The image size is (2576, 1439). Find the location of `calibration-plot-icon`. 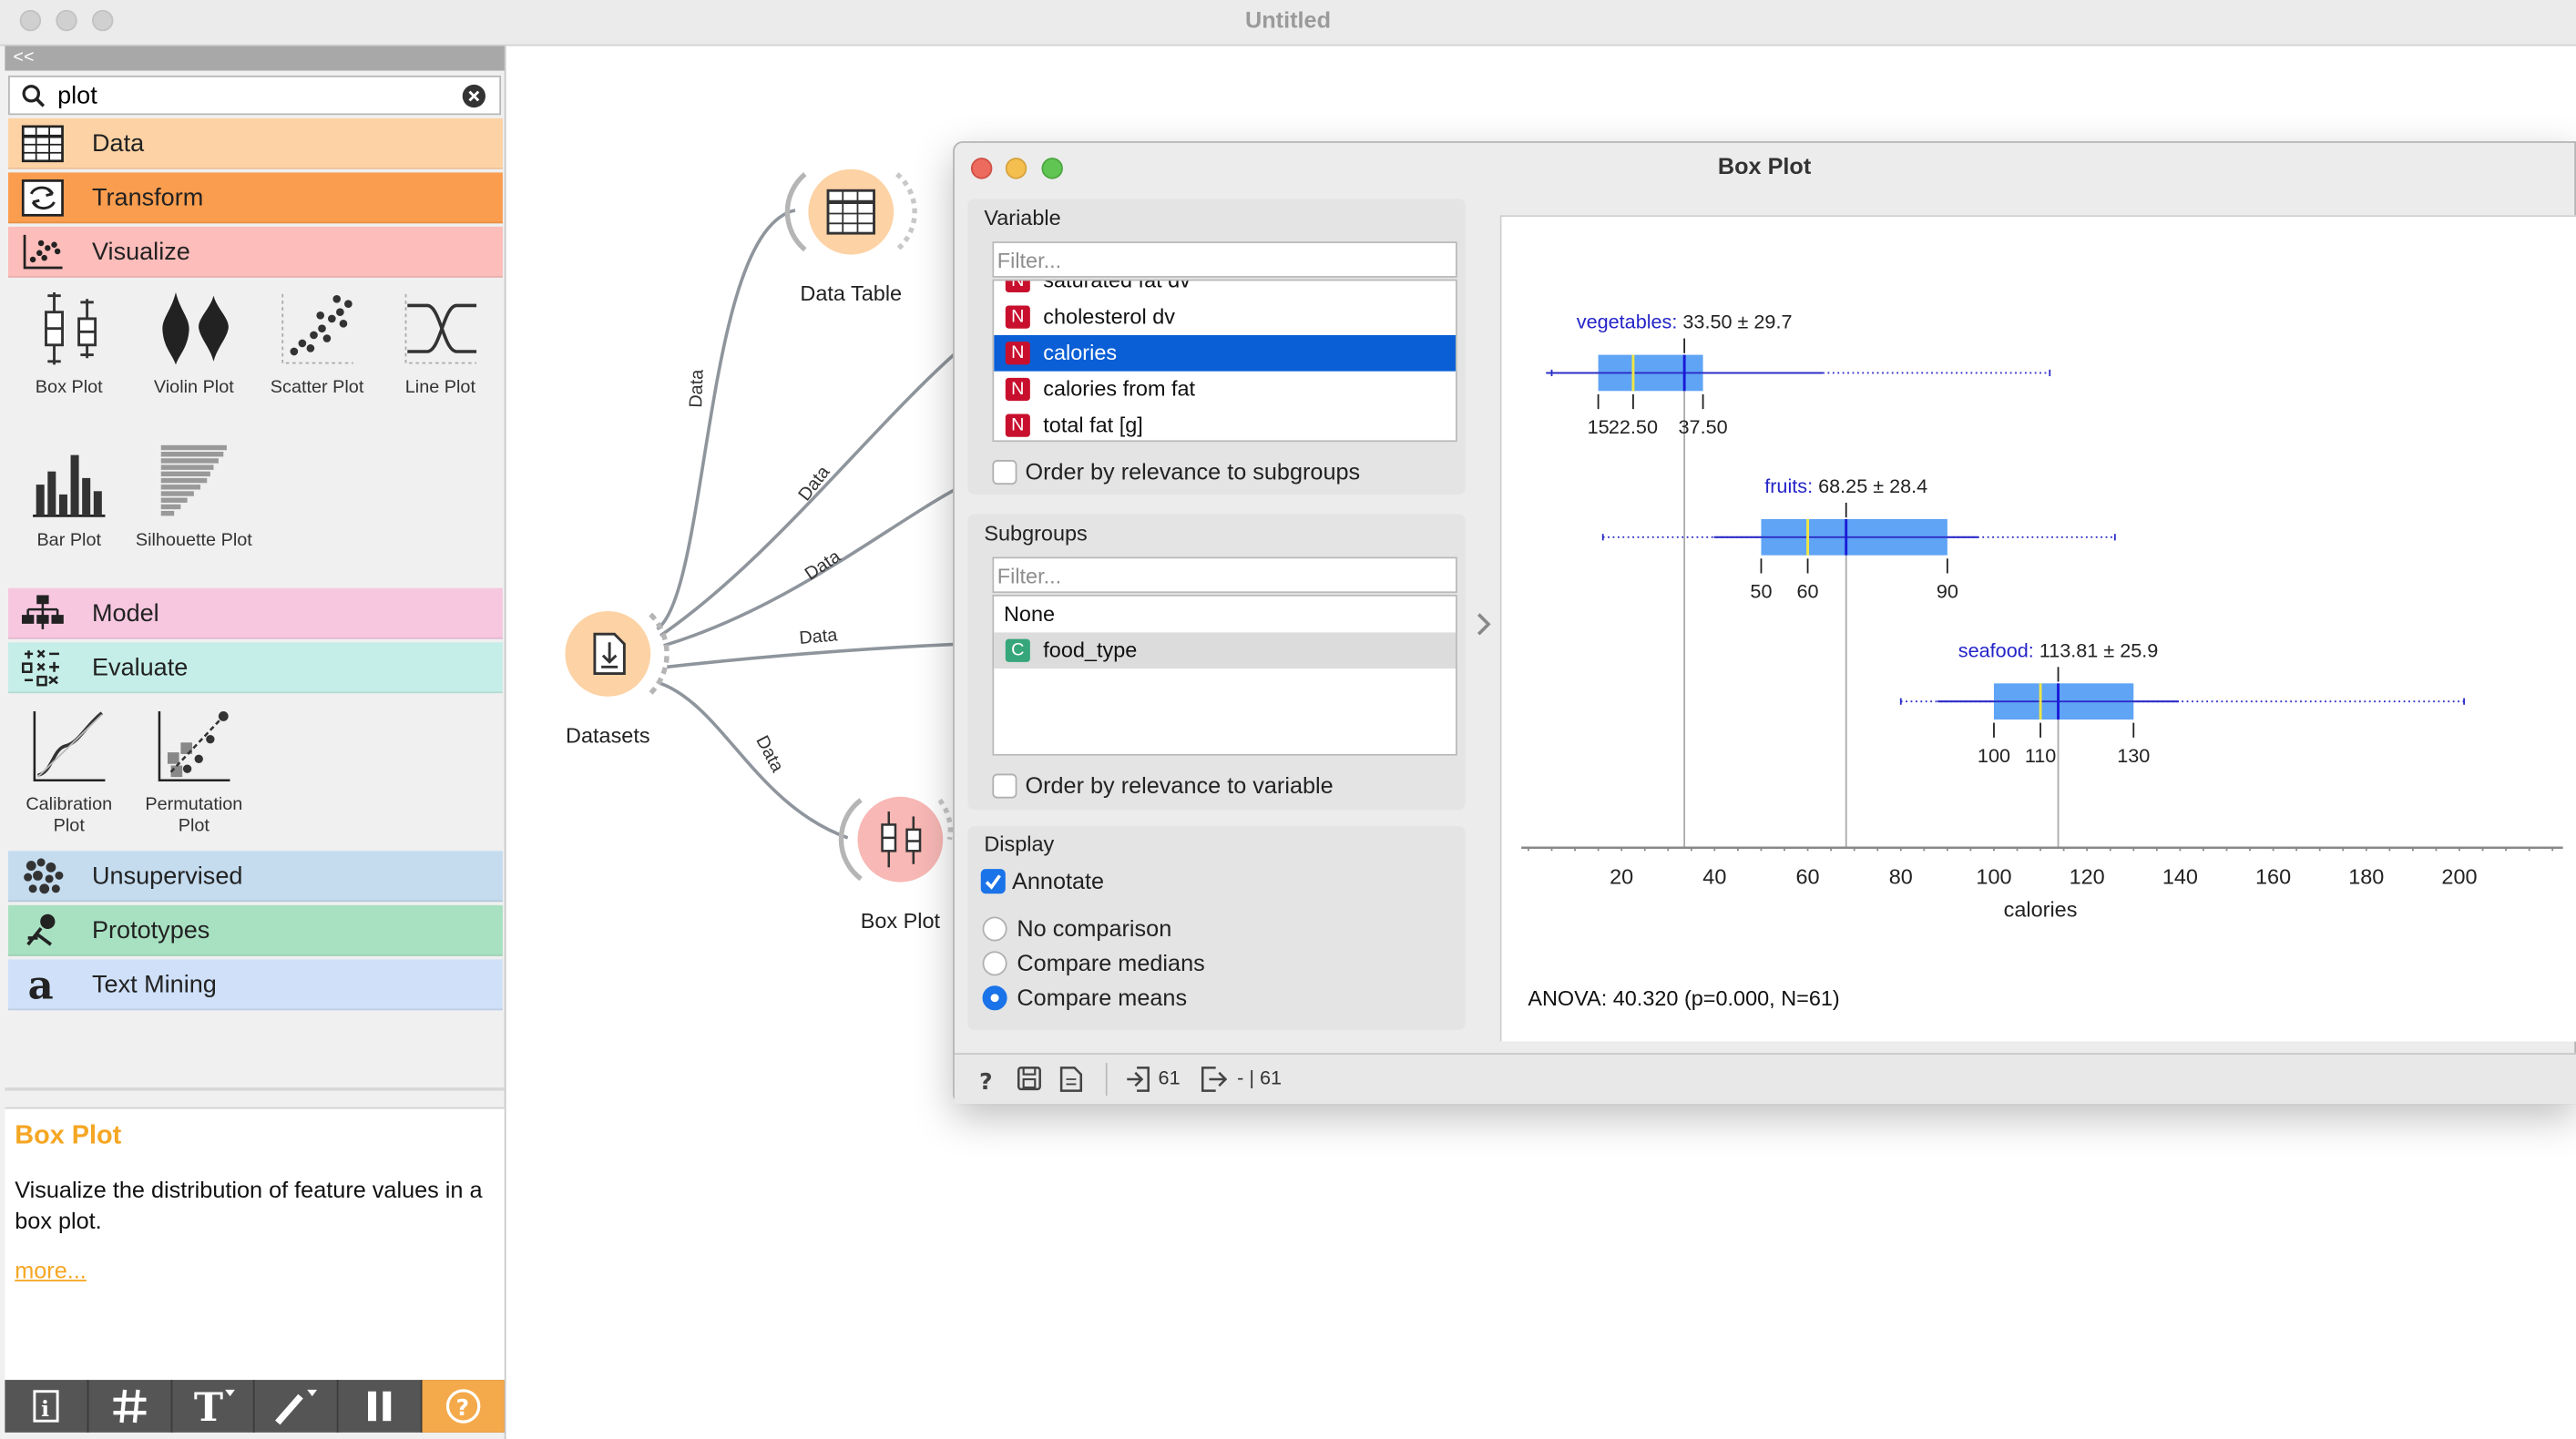

calibration-plot-icon is located at coordinates (69, 746).